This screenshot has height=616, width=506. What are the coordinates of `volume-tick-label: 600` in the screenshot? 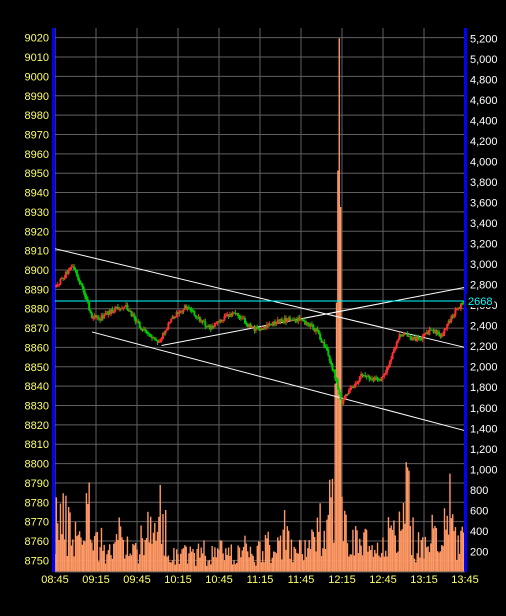 It's located at (479, 511).